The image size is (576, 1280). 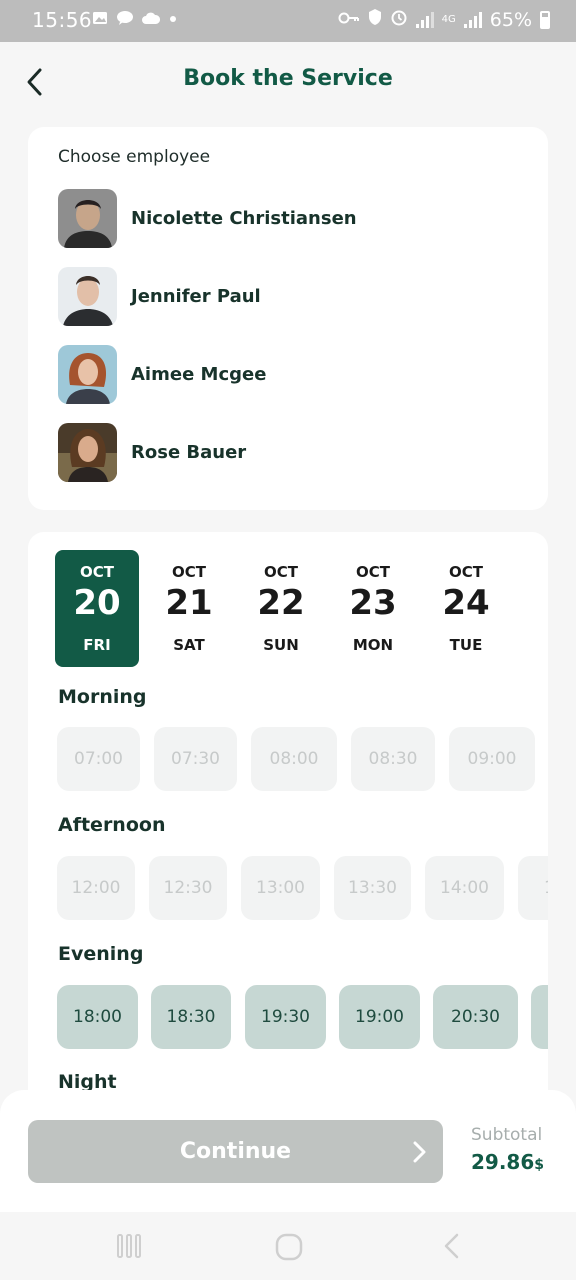 What do you see at coordinates (173, 20) in the screenshot?
I see `dot-icon` at bounding box center [173, 20].